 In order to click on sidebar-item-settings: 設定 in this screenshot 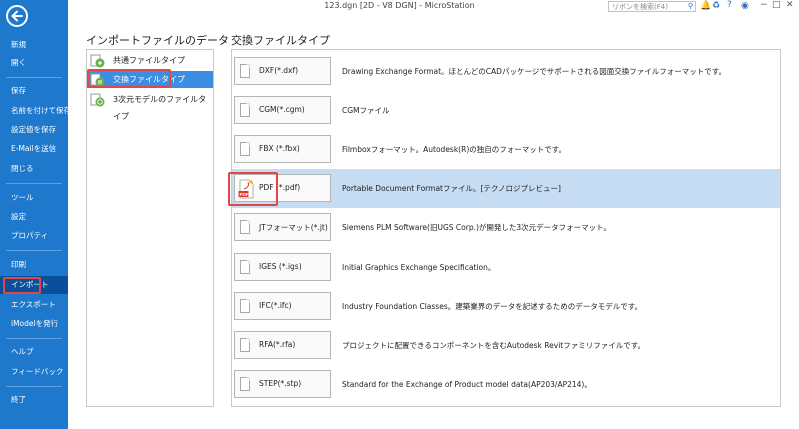, I will do `click(34, 217)`.